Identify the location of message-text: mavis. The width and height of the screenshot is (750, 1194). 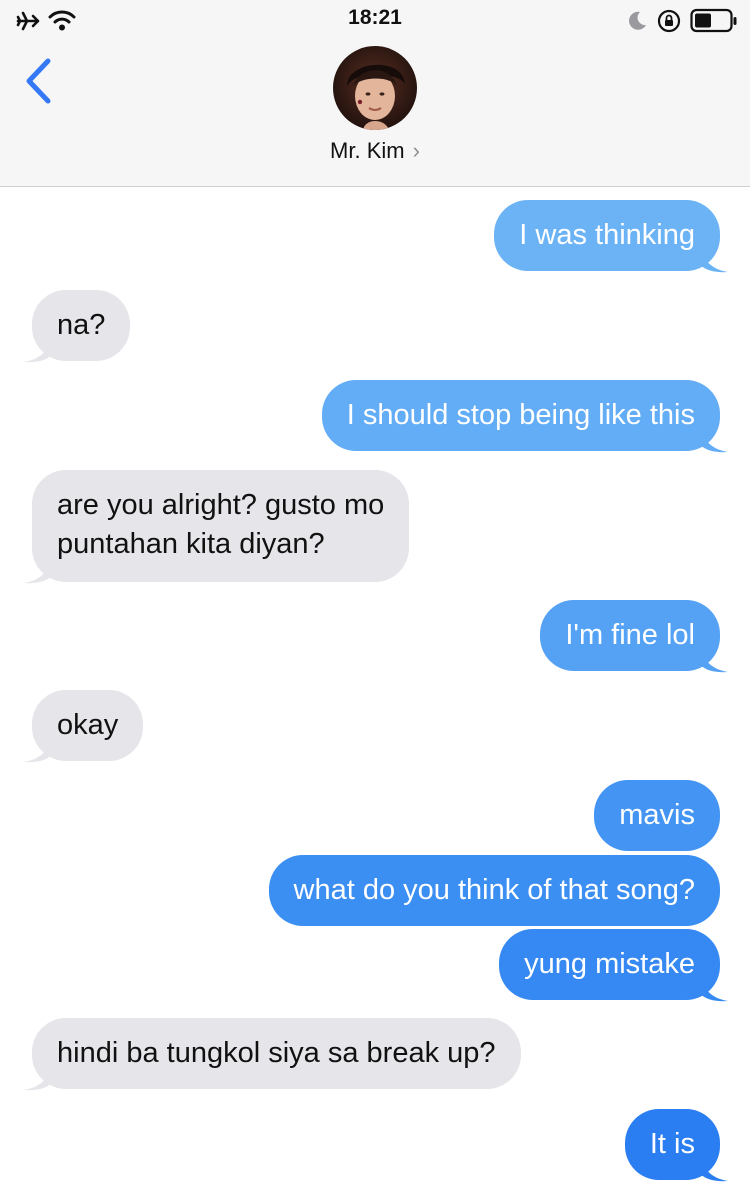
(657, 815).